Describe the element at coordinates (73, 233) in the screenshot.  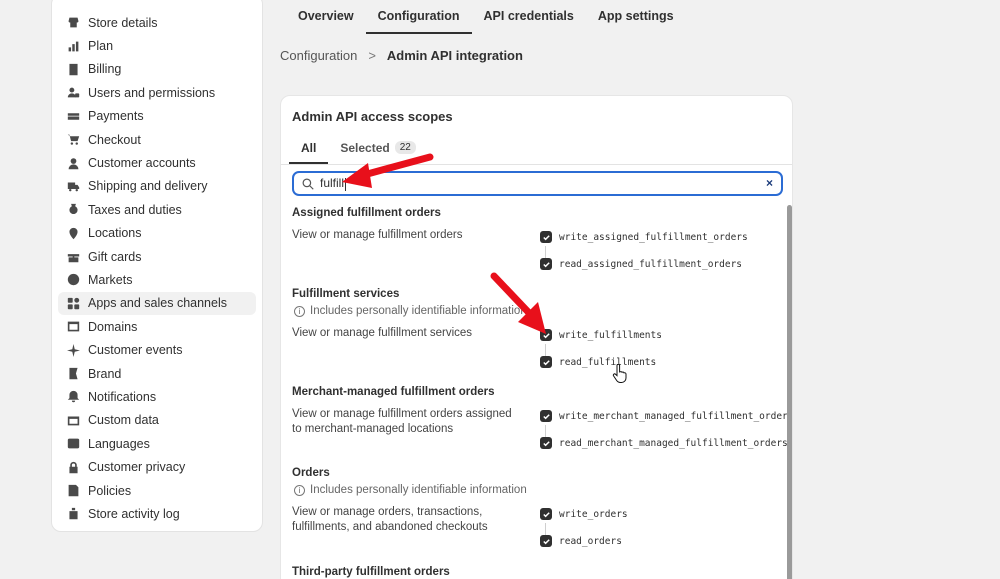
I see `location-icon` at that location.